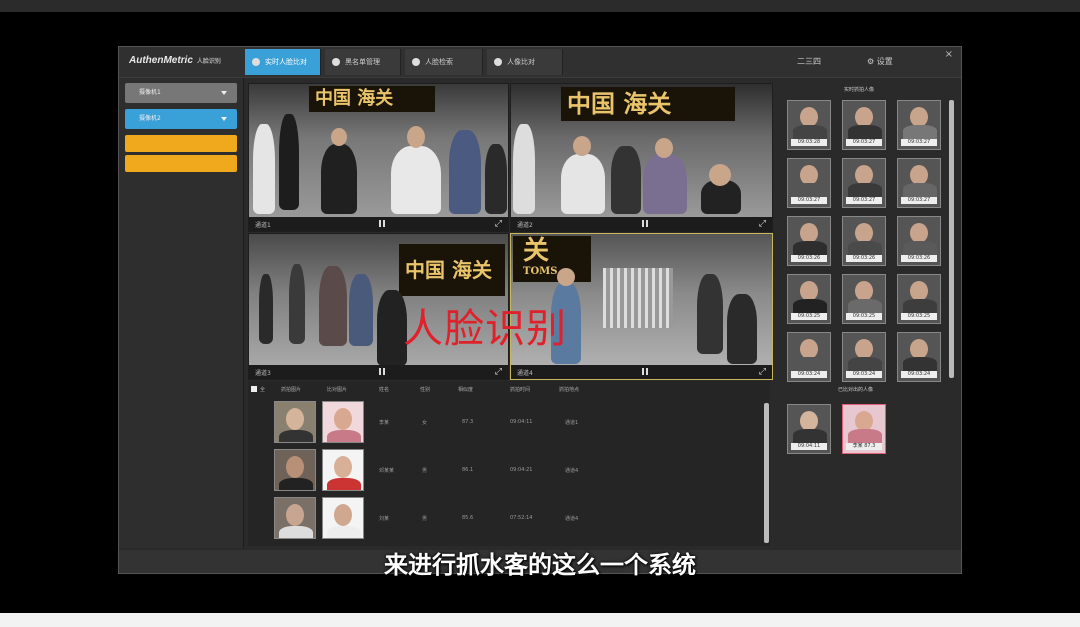 This screenshot has height=627, width=1080. What do you see at coordinates (378, 157) in the screenshot?
I see `video-feed-1: 中国 海关 通道1 ⤢` at bounding box center [378, 157].